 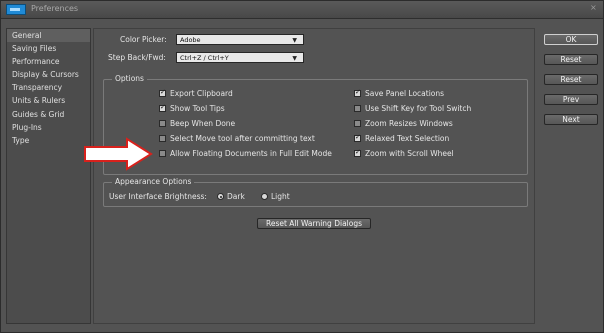 I want to click on checkbox-label: Beep When Done, so click(x=203, y=123).